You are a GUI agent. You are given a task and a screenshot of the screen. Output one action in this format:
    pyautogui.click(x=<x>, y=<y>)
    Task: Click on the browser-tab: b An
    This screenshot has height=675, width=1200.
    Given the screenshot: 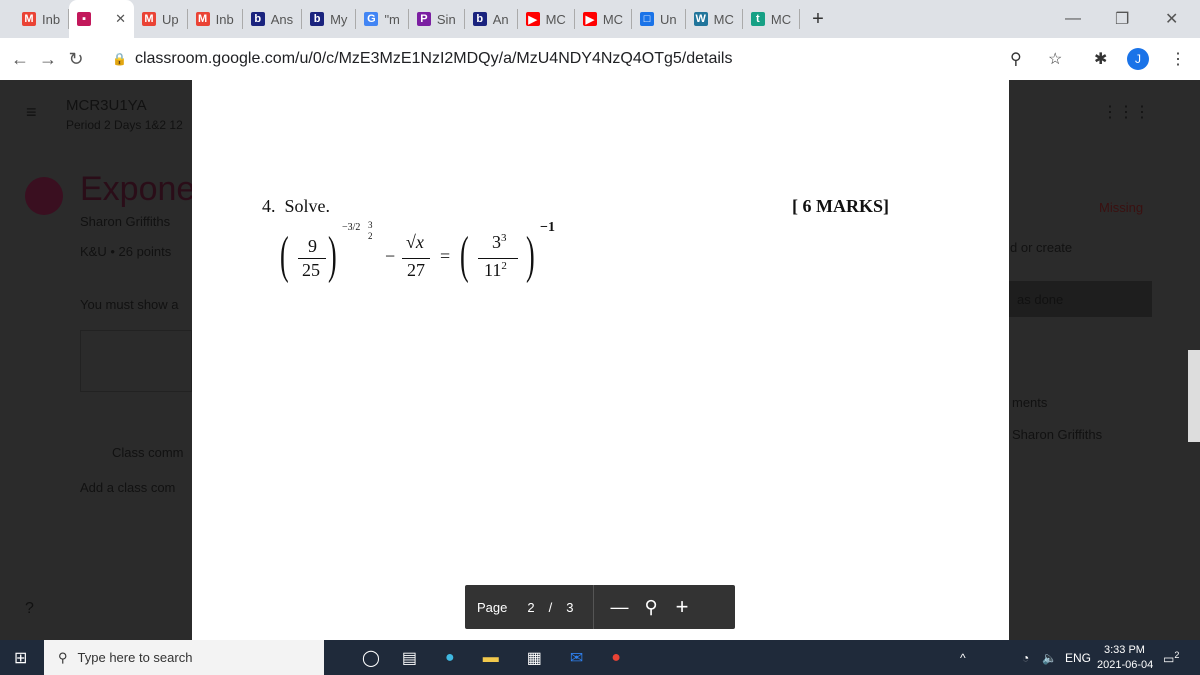 What is the action you would take?
    pyautogui.click(x=491, y=19)
    